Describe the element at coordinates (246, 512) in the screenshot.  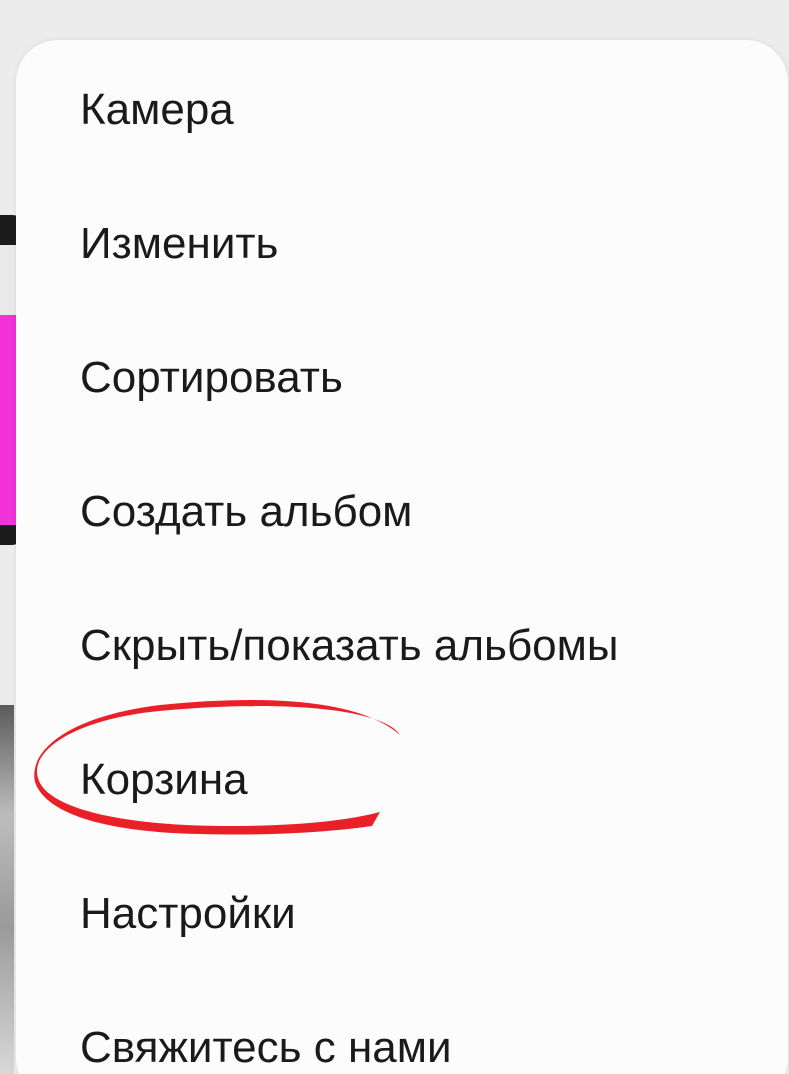
I see `menu-item-create-album: Создать альбом` at that location.